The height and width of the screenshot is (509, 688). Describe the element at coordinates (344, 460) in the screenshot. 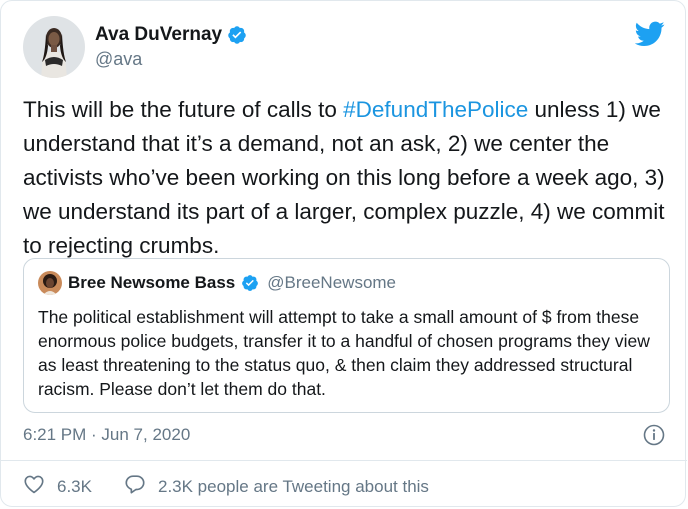

I see `actions-divider` at that location.